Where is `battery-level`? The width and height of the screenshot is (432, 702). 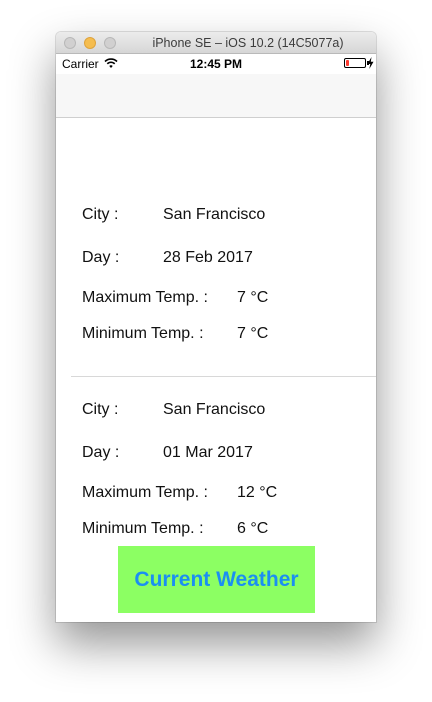
battery-level is located at coordinates (347, 63).